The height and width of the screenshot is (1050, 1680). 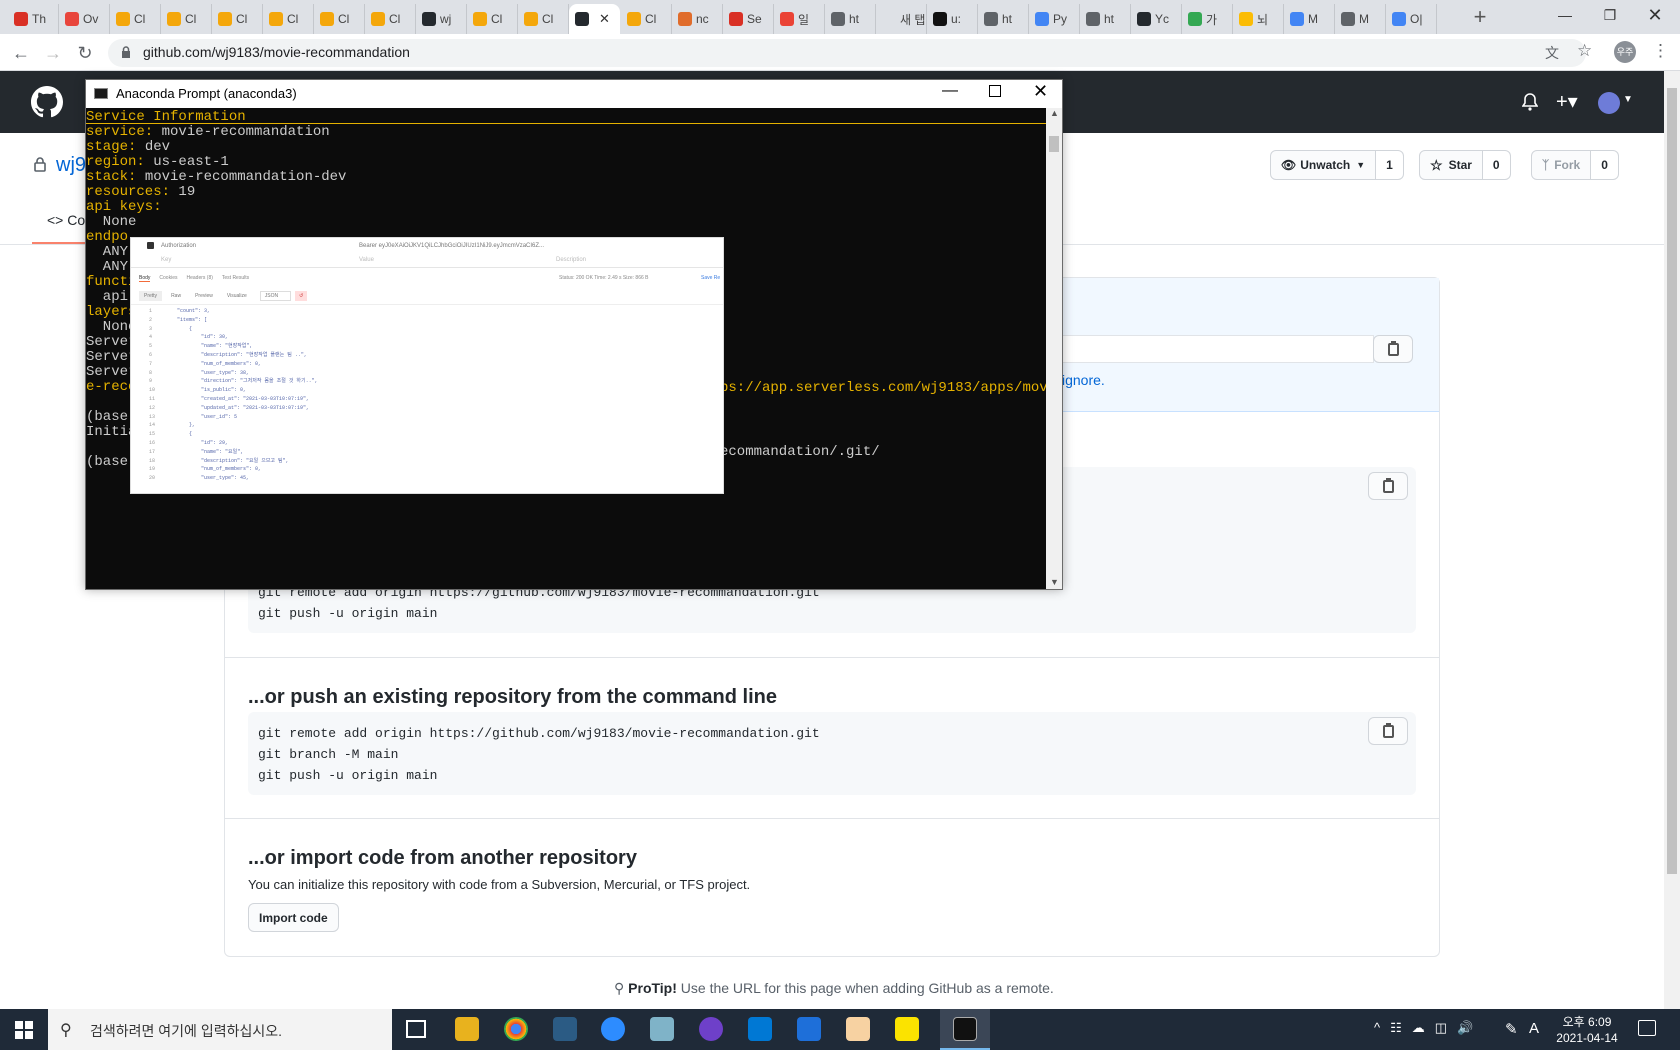 What do you see at coordinates (1587, 1021) in the screenshot?
I see `clock-time: 오후 6:09` at bounding box center [1587, 1021].